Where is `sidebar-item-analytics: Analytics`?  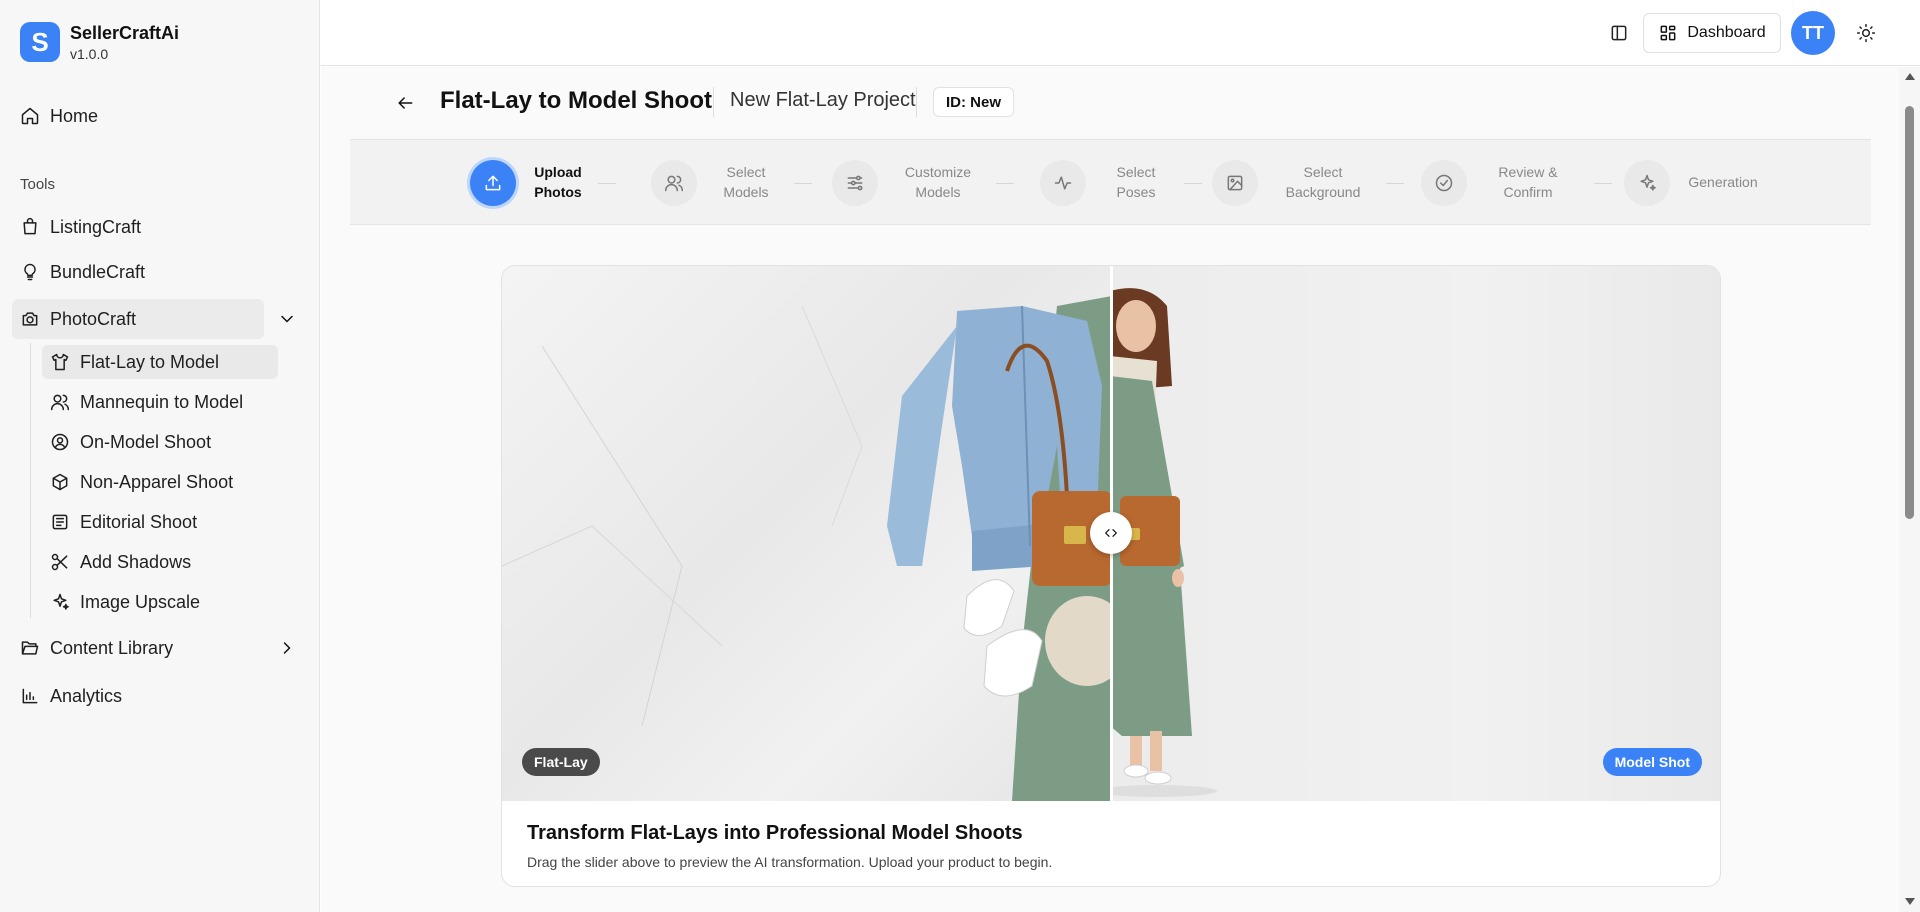 sidebar-item-analytics: Analytics is located at coordinates (138, 696).